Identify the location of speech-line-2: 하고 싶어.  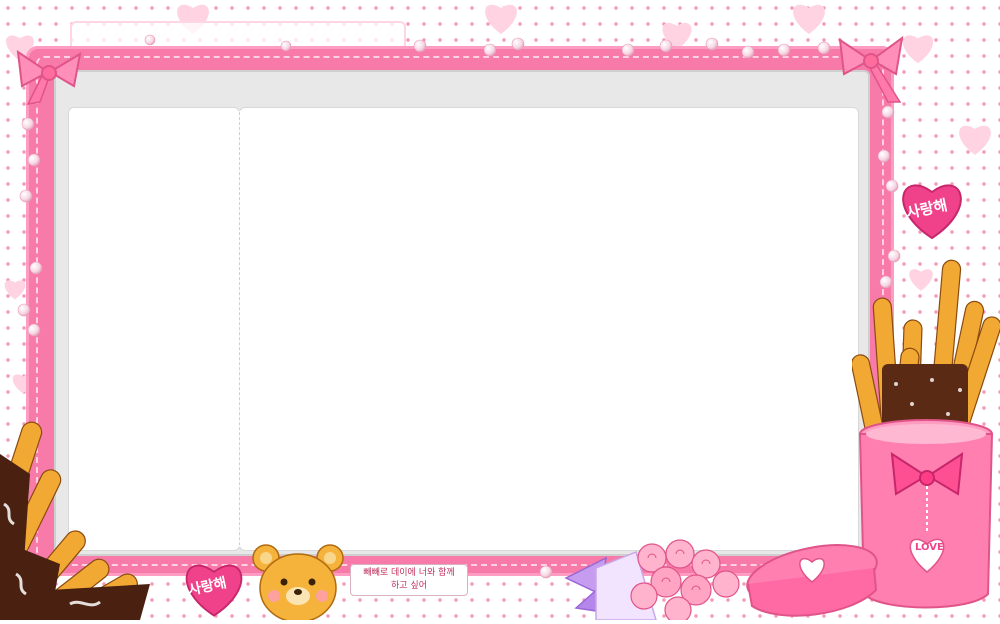
(409, 586).